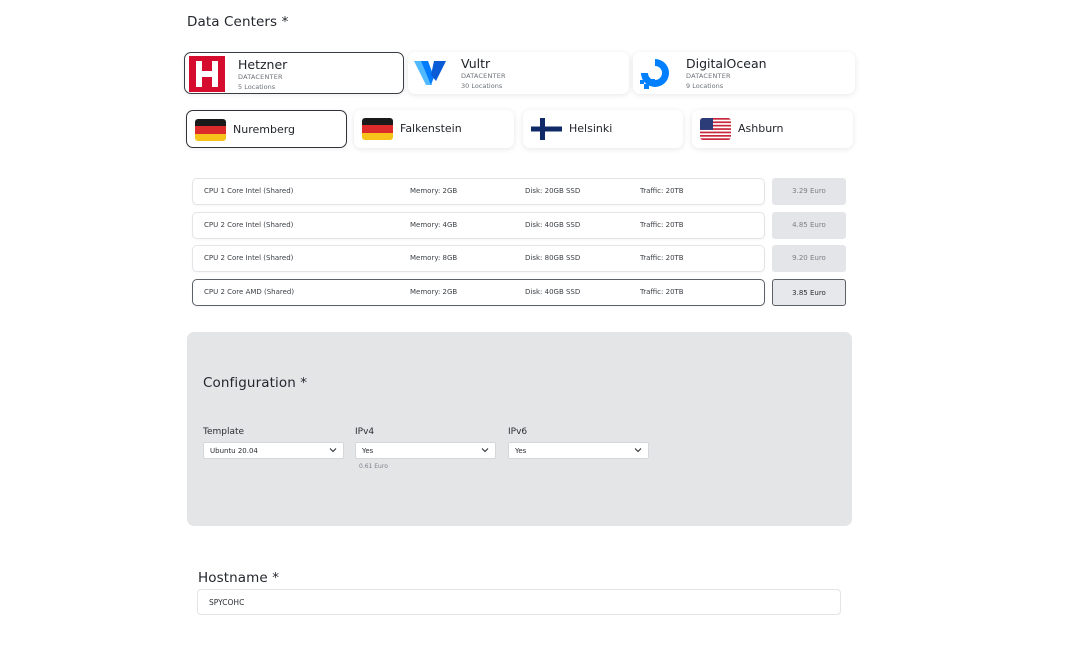 This screenshot has height=650, width=1080. I want to click on ipv6-select: Yes, so click(578, 450).